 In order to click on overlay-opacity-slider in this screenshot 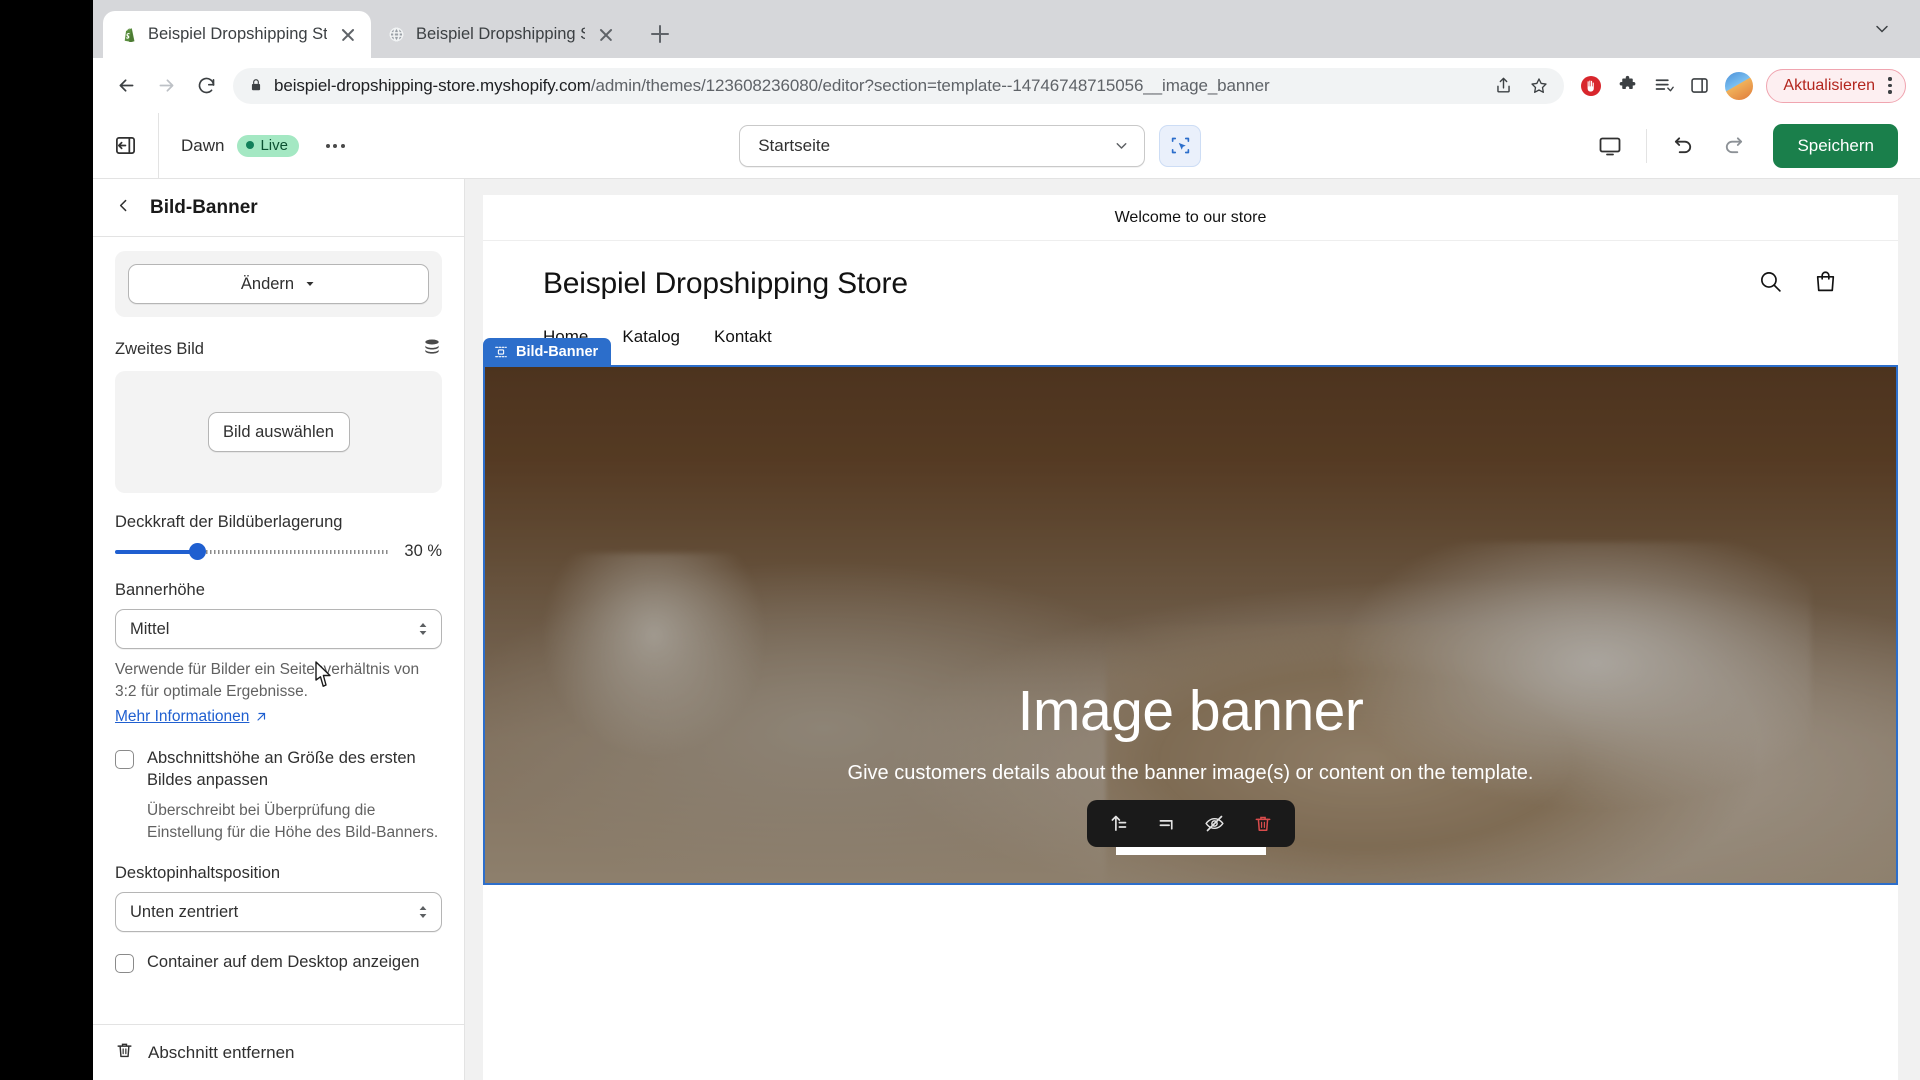, I will do `click(253, 551)`.